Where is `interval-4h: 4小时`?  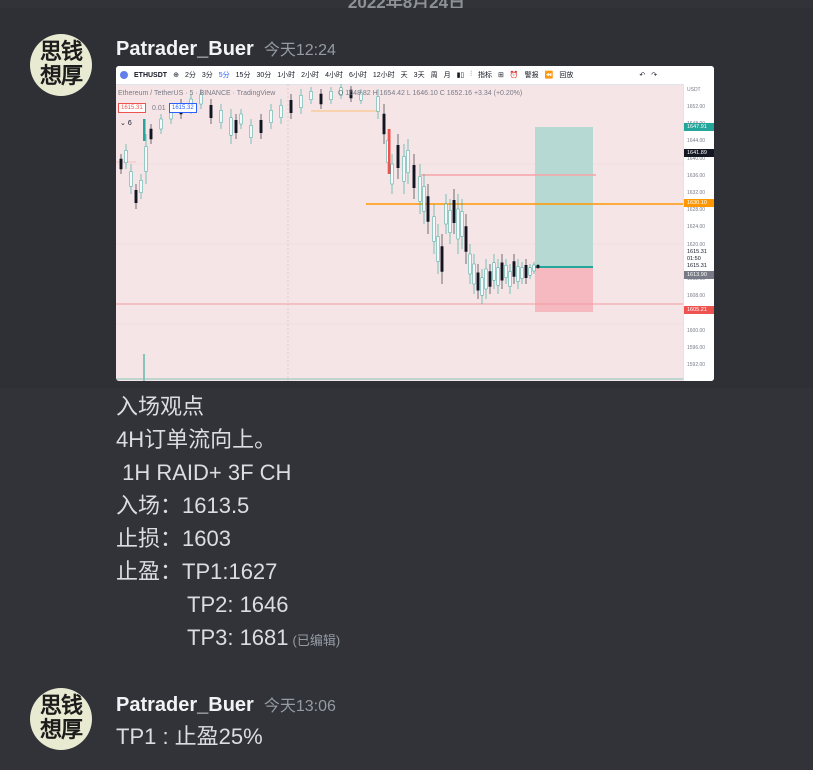
interval-4h: 4小时 is located at coordinates (334, 75).